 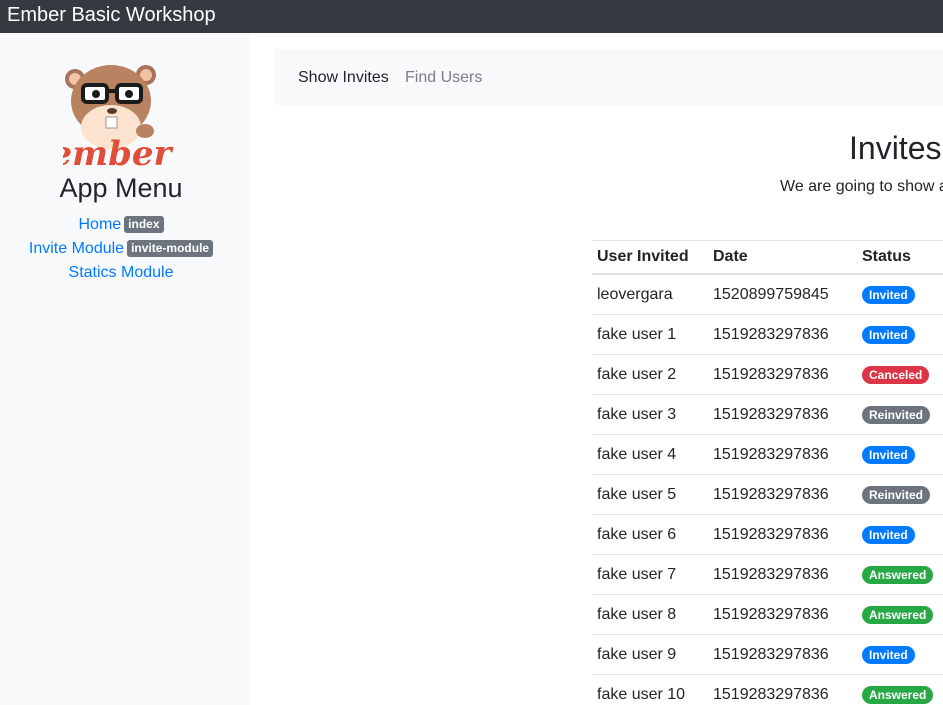 I want to click on user-invited-cell: fake user 7, so click(x=650, y=574).